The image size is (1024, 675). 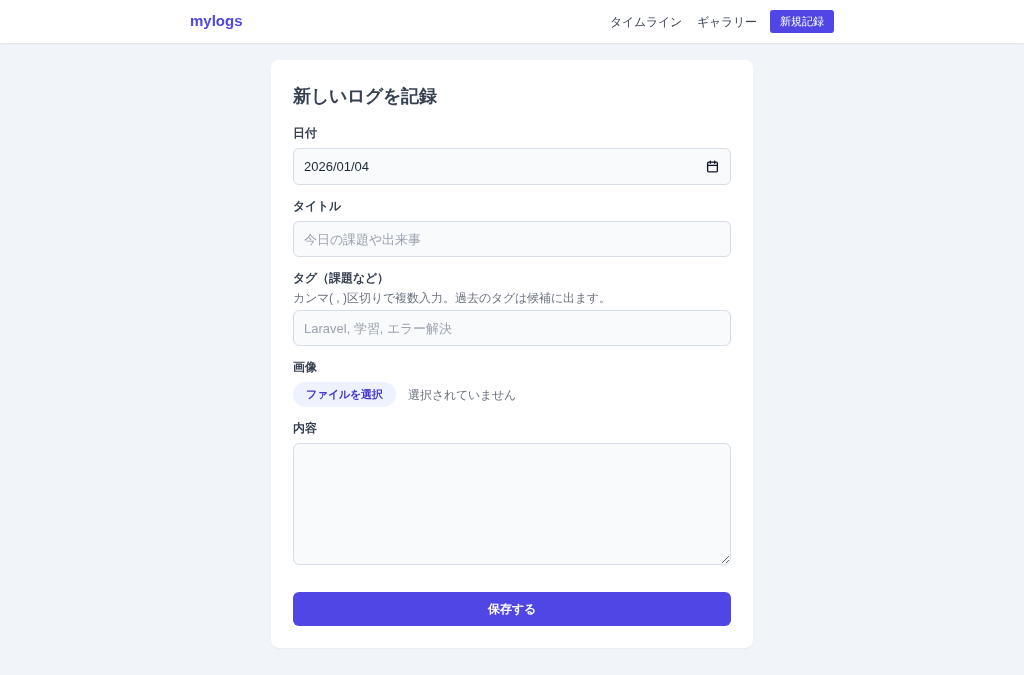 What do you see at coordinates (317, 206) in the screenshot?
I see `field-label: タイトル` at bounding box center [317, 206].